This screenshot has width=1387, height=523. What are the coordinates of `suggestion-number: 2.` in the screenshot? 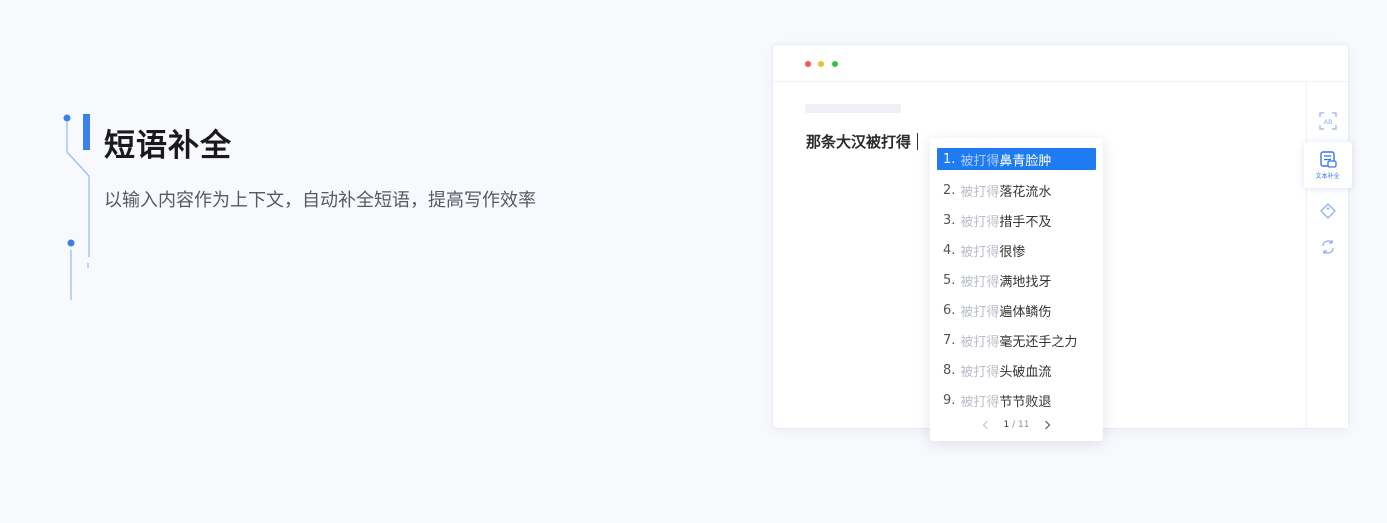 It's located at (949, 190).